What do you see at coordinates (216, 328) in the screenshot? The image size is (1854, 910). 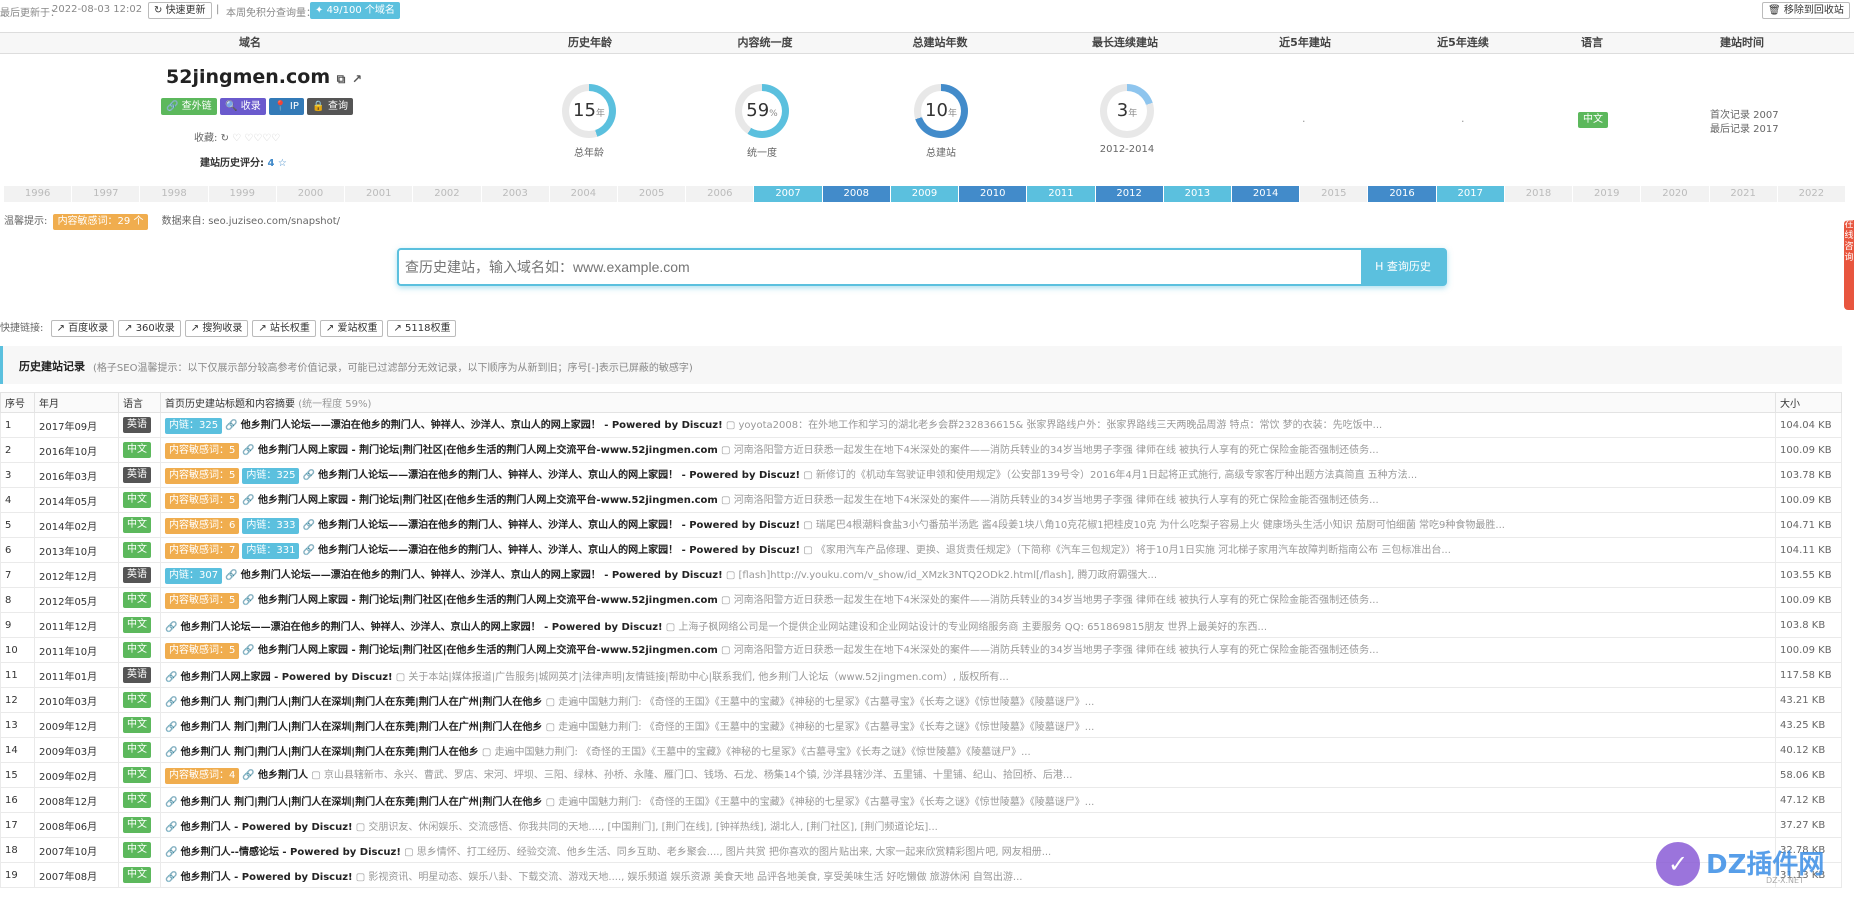 I see `quick-link-2: ↗ 搜狗收录` at bounding box center [216, 328].